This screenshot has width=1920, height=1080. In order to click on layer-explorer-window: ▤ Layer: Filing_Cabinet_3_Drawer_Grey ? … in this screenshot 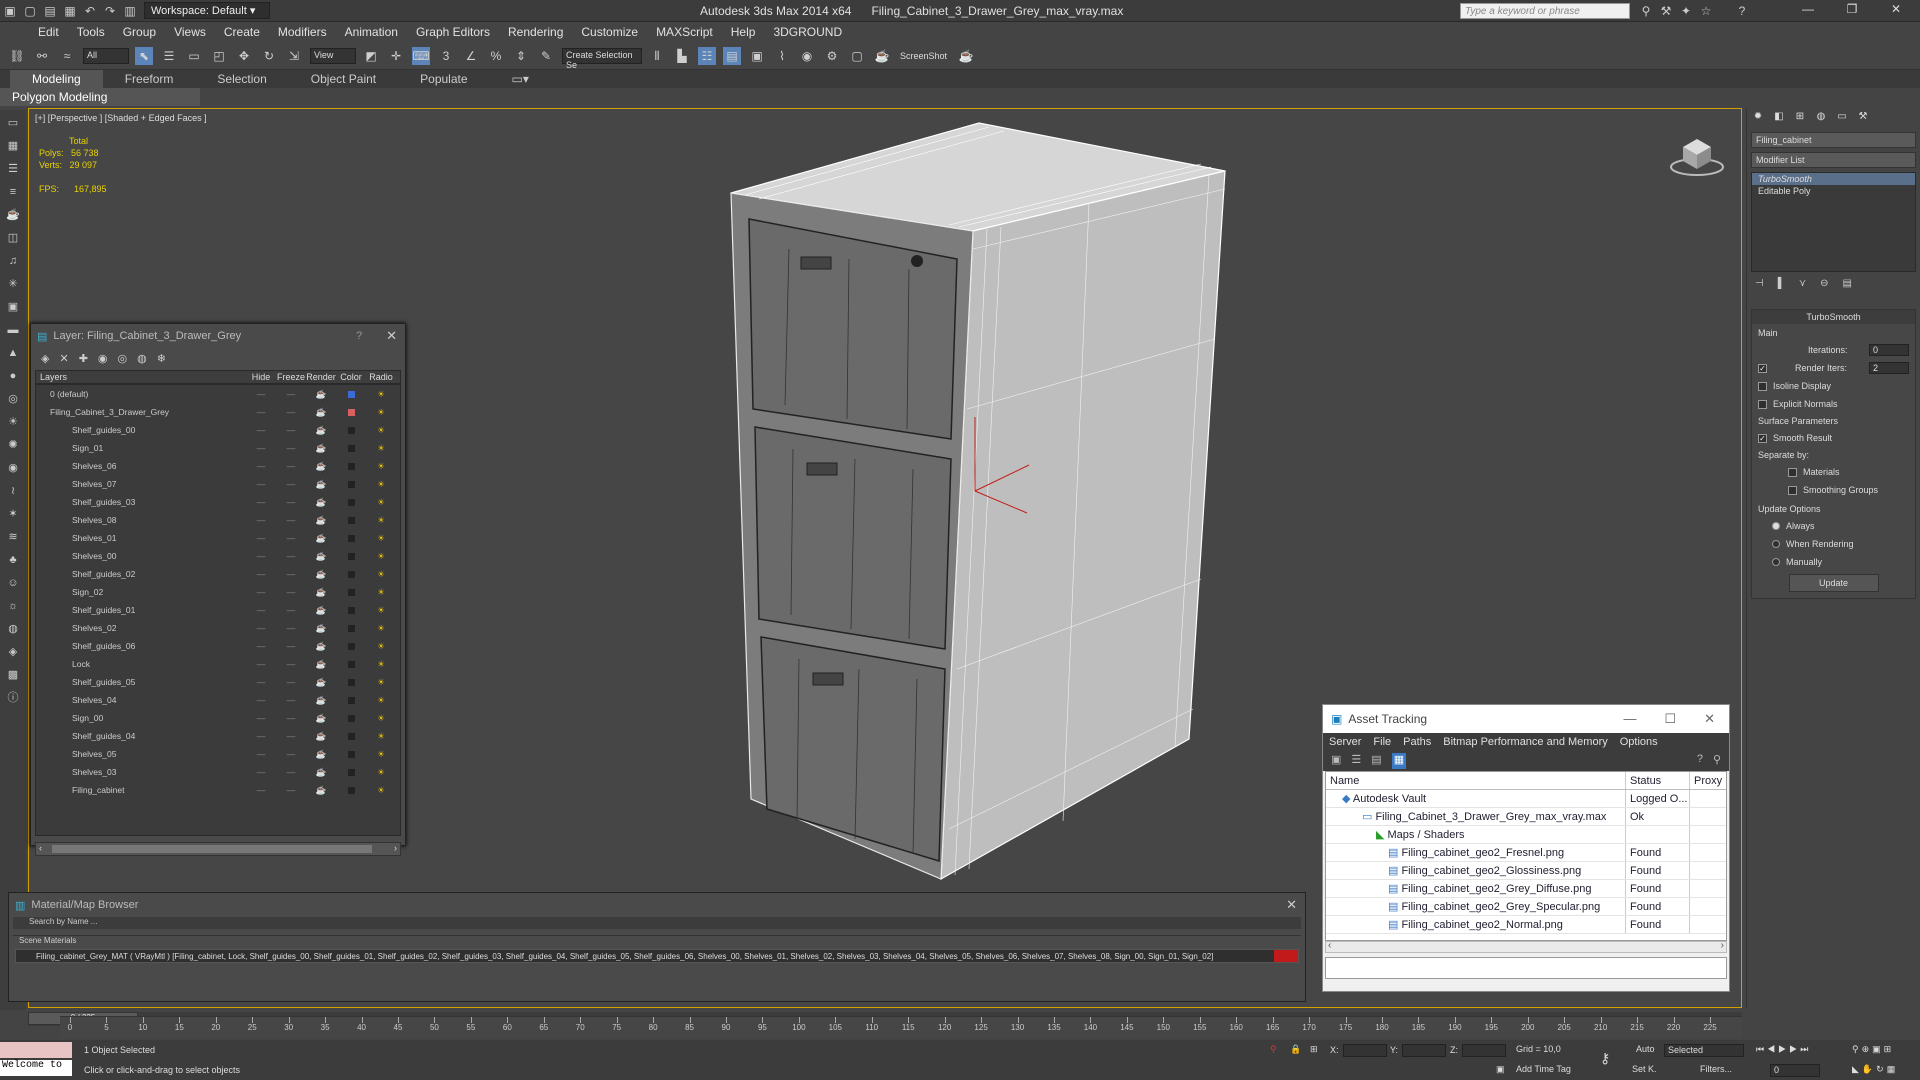, I will do `click(218, 589)`.